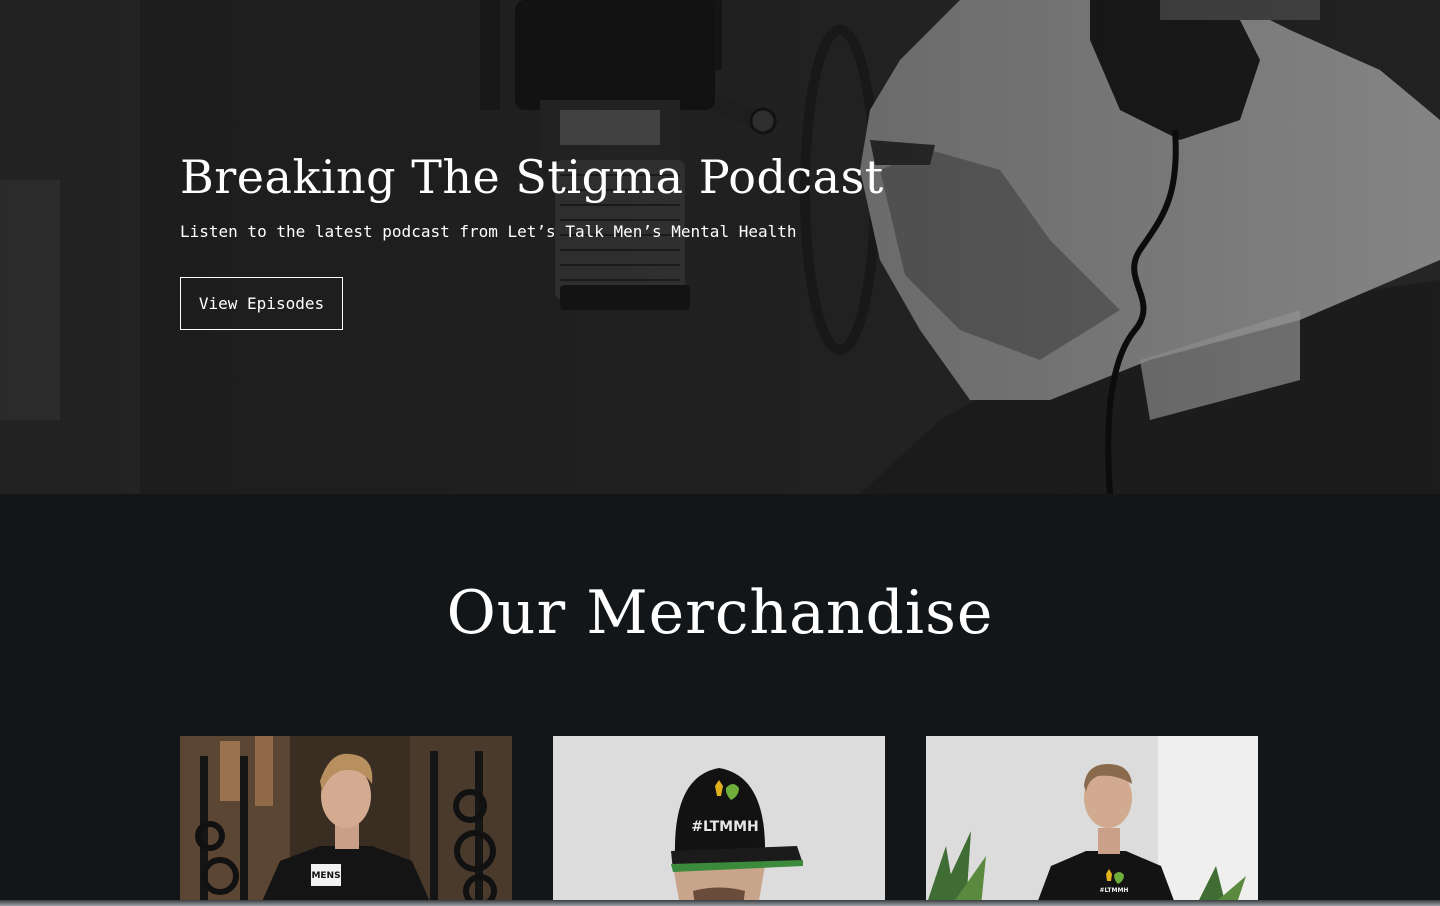 The height and width of the screenshot is (906, 1440). I want to click on view-episodes-button: View Episodes, so click(261, 303).